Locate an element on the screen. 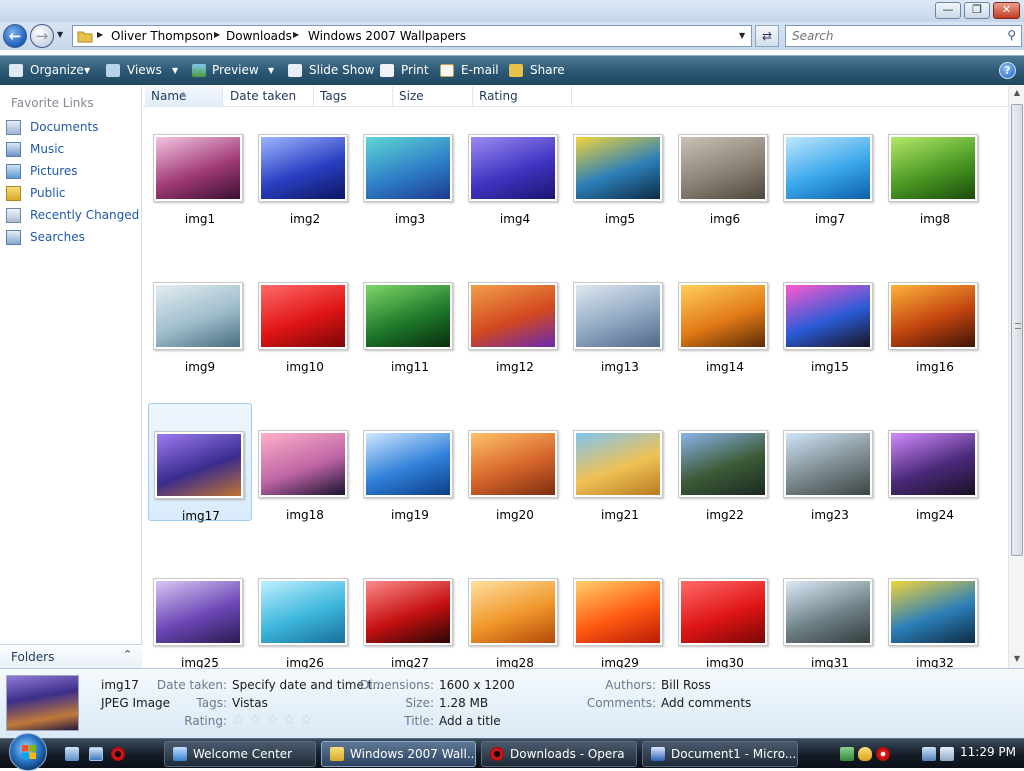  column-header-size: Size is located at coordinates (433, 96).